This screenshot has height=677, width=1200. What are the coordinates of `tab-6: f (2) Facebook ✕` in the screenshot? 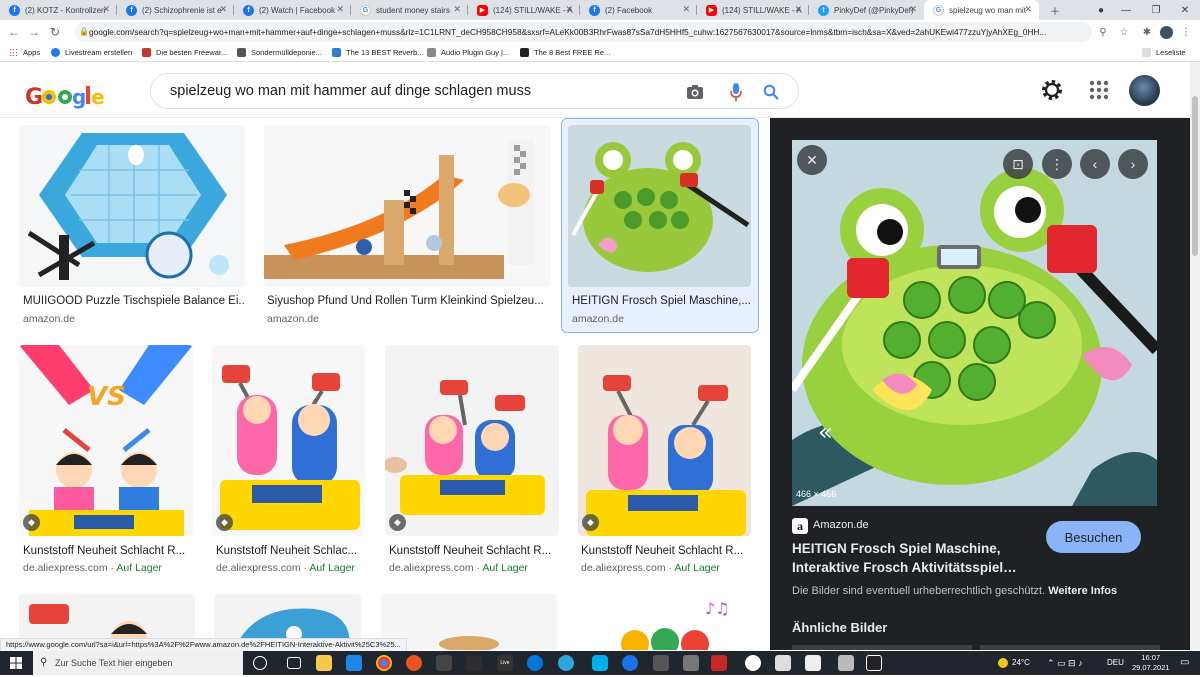 It's located at (638, 10).